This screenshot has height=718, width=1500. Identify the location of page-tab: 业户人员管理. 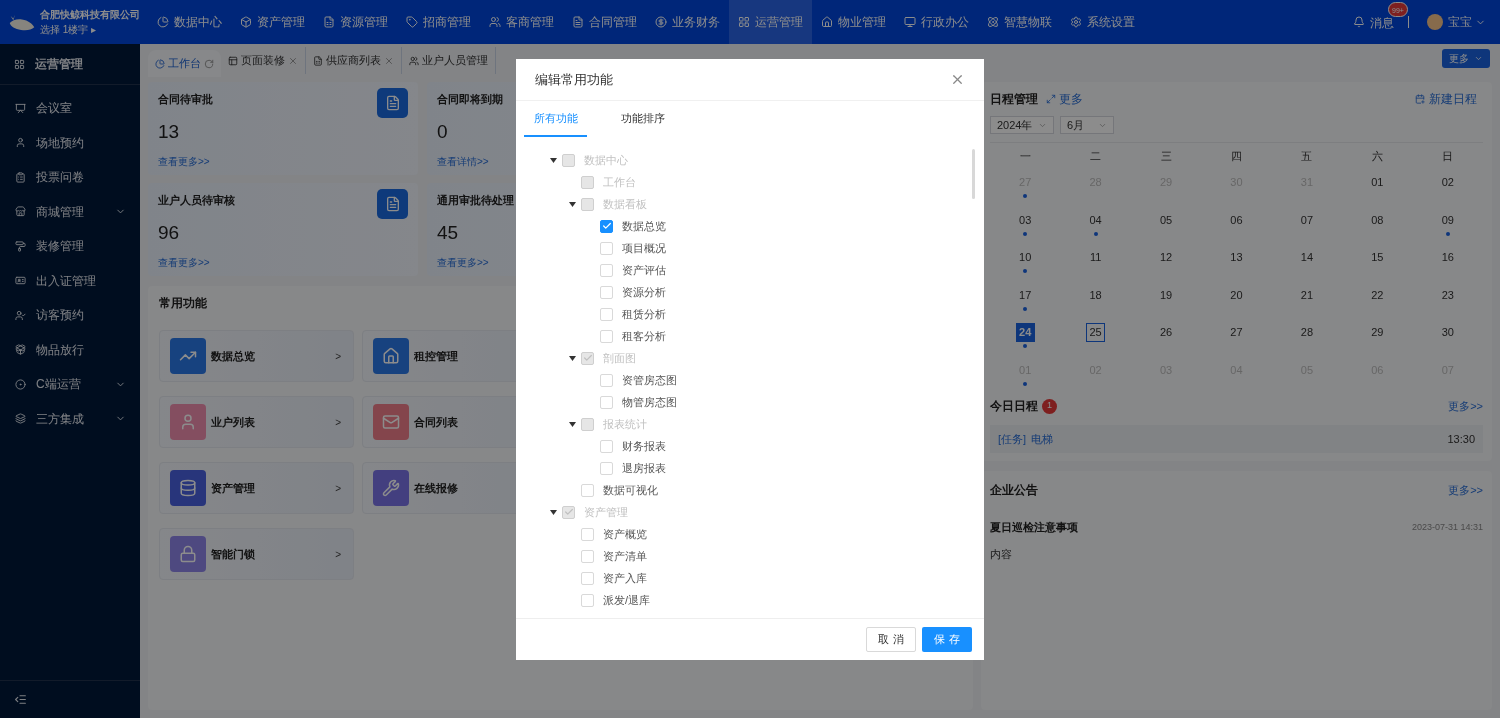
(449, 60).